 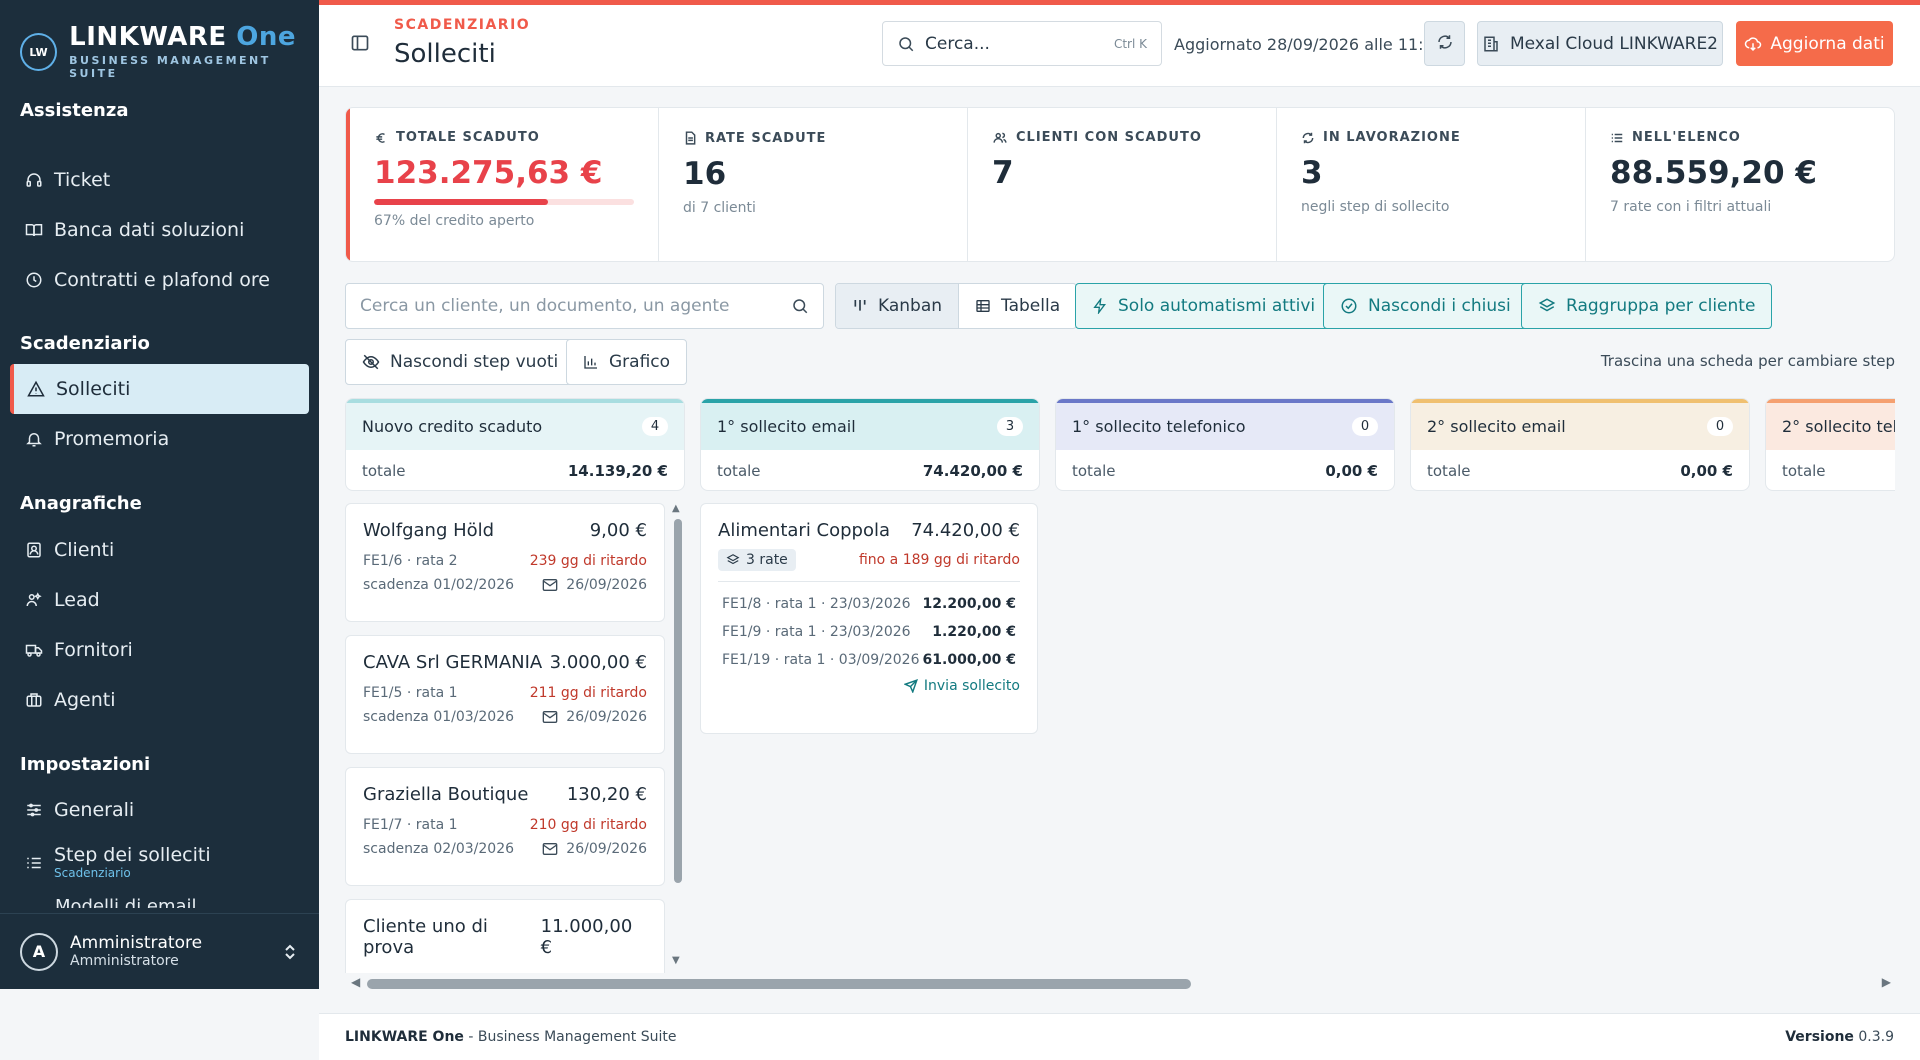 I want to click on chart-button: Grafico, so click(x=627, y=362).